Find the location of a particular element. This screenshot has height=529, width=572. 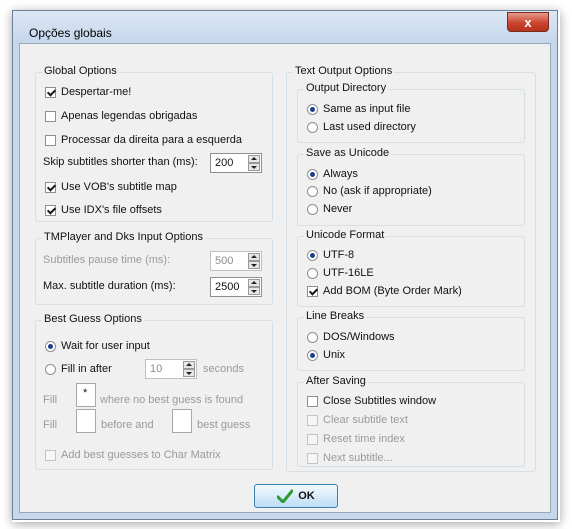

always-radio: Always is located at coordinates (332, 174).